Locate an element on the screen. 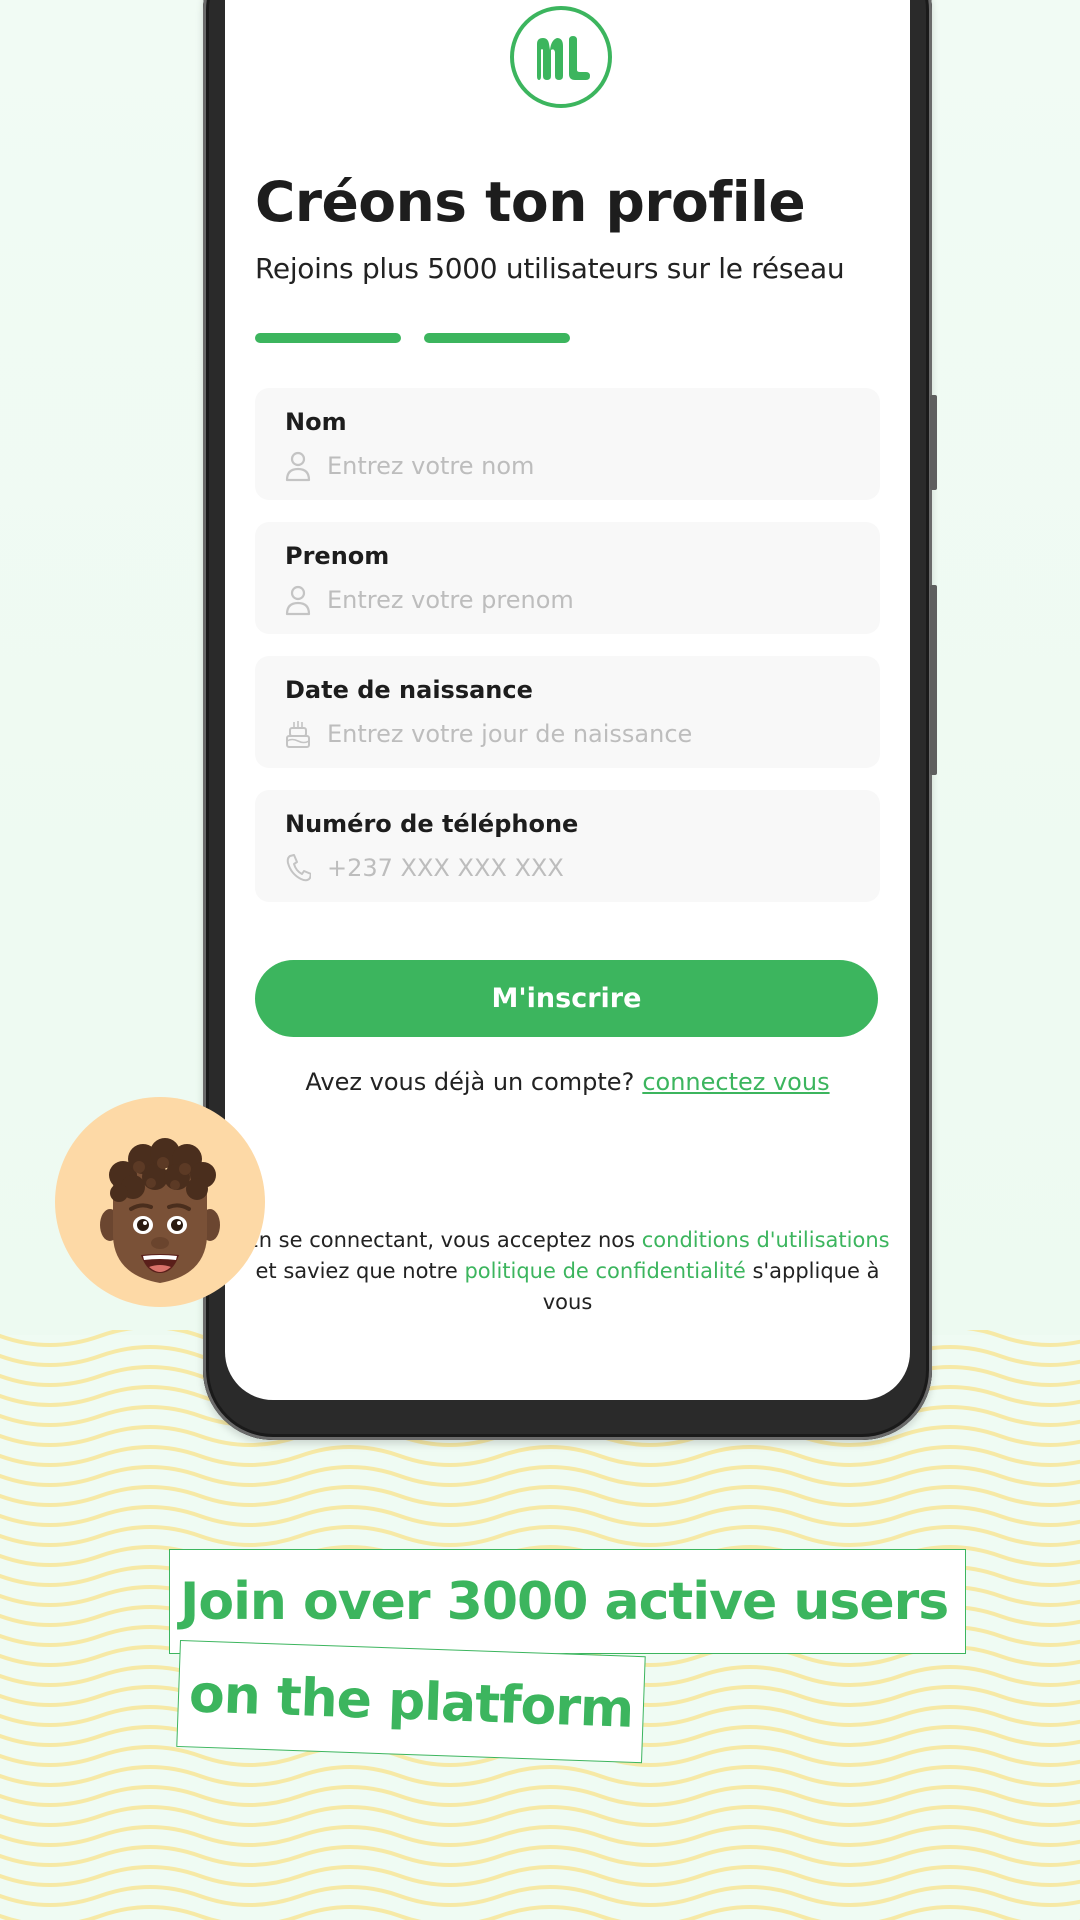  birthday-cake-icon is located at coordinates (298, 734).